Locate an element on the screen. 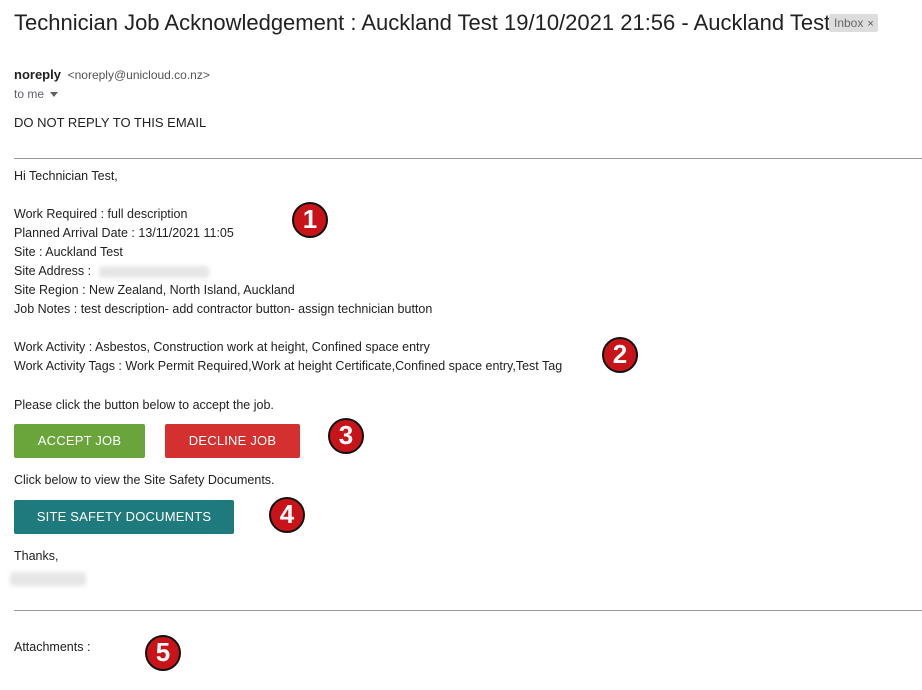 The height and width of the screenshot is (690, 922). remove-label-icon: × is located at coordinates (870, 24).